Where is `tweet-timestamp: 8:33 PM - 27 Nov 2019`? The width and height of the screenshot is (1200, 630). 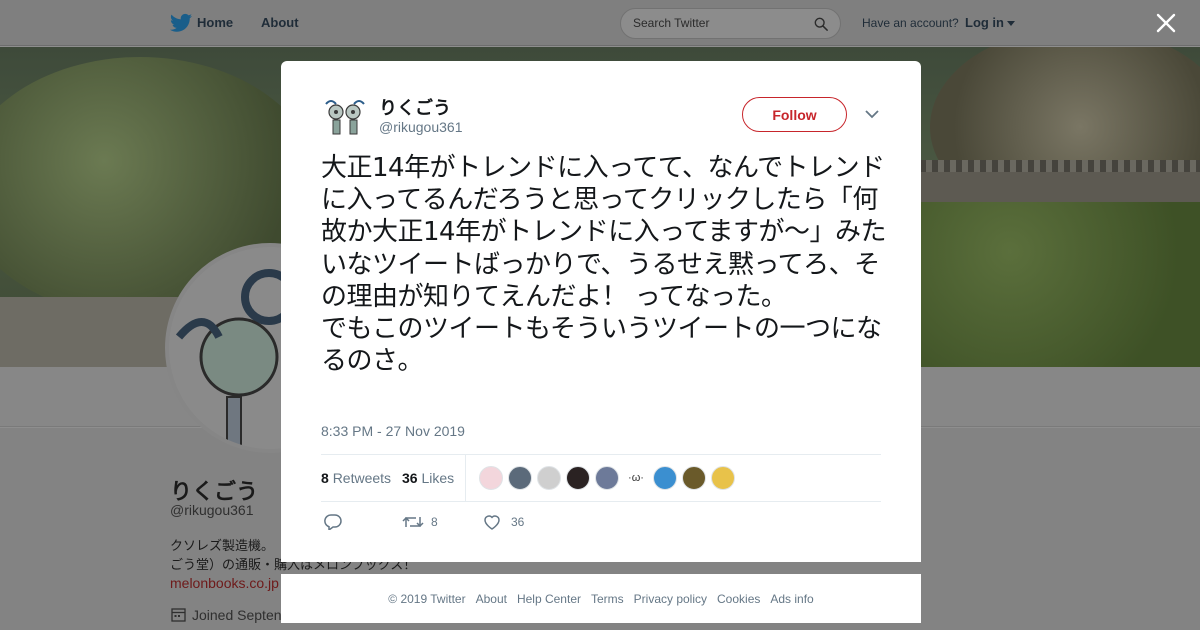 tweet-timestamp: 8:33 PM - 27 Nov 2019 is located at coordinates (393, 431).